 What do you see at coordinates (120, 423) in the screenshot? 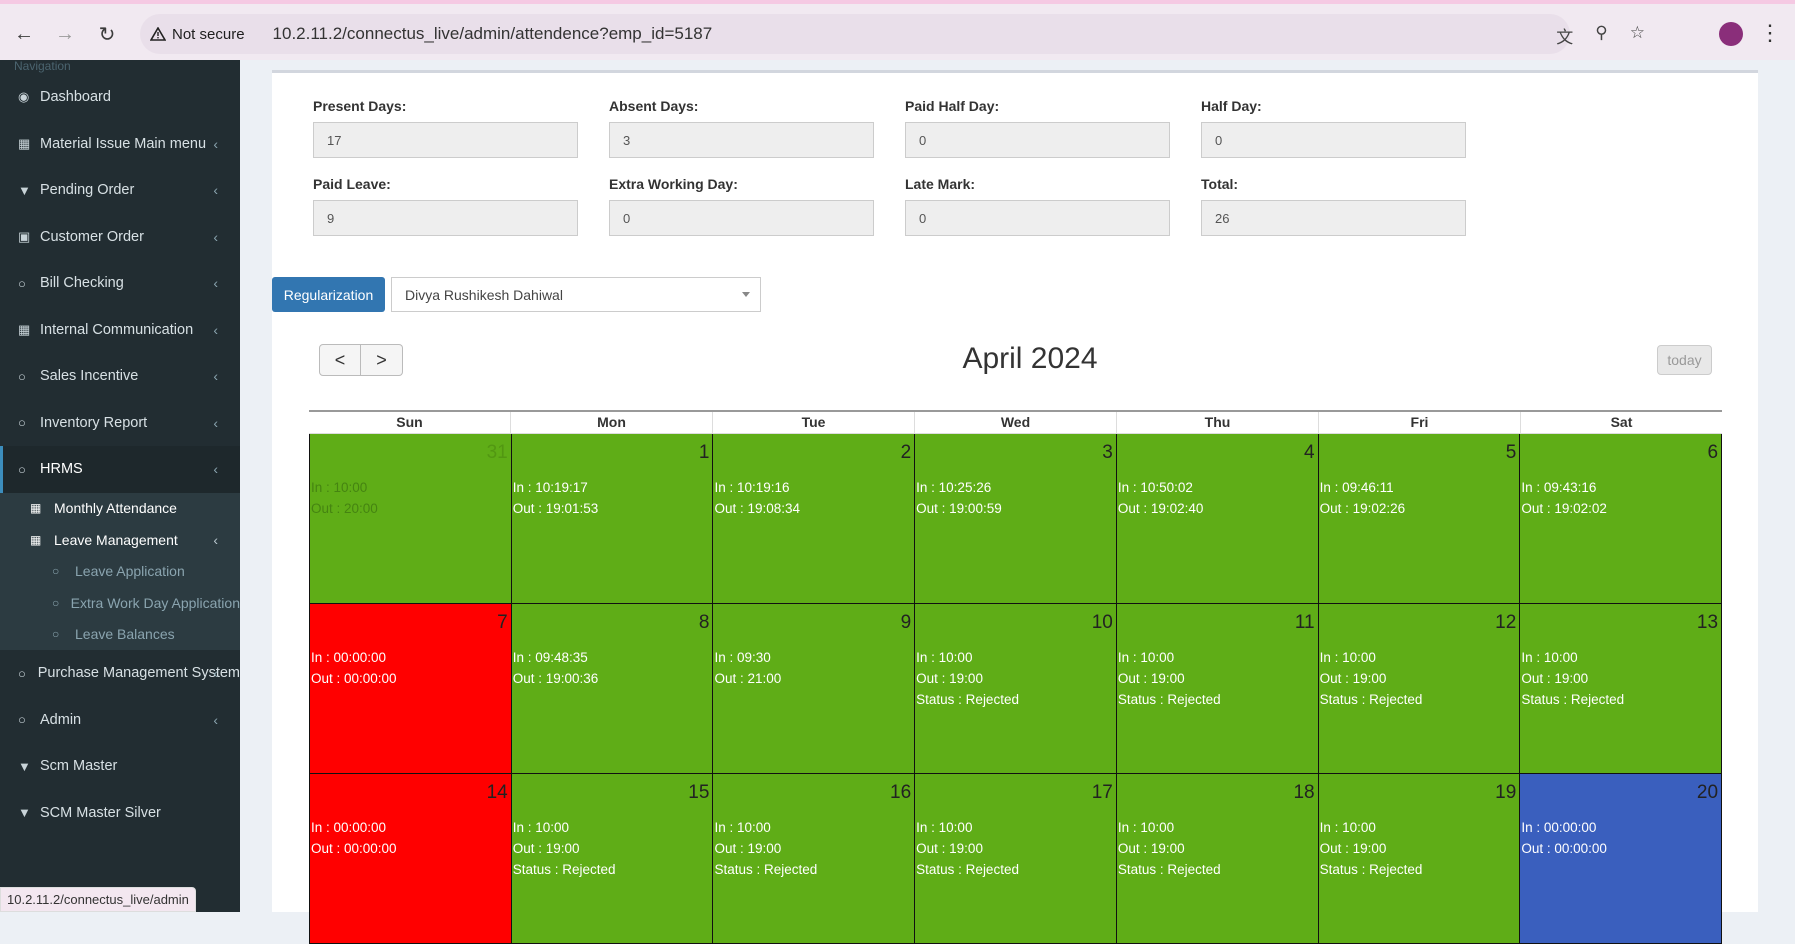
I see `sidebar-item-inventory-report: ○ Inventory Report ‹` at bounding box center [120, 423].